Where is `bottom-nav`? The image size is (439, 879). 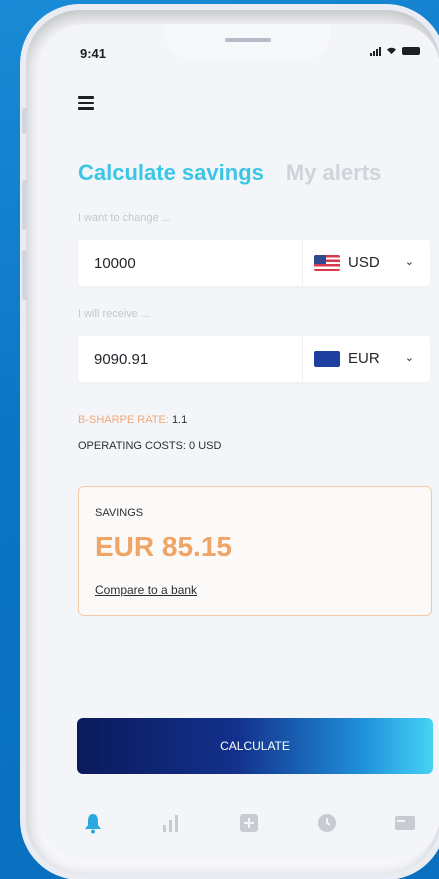
bottom-nav is located at coordinates (254, 823).